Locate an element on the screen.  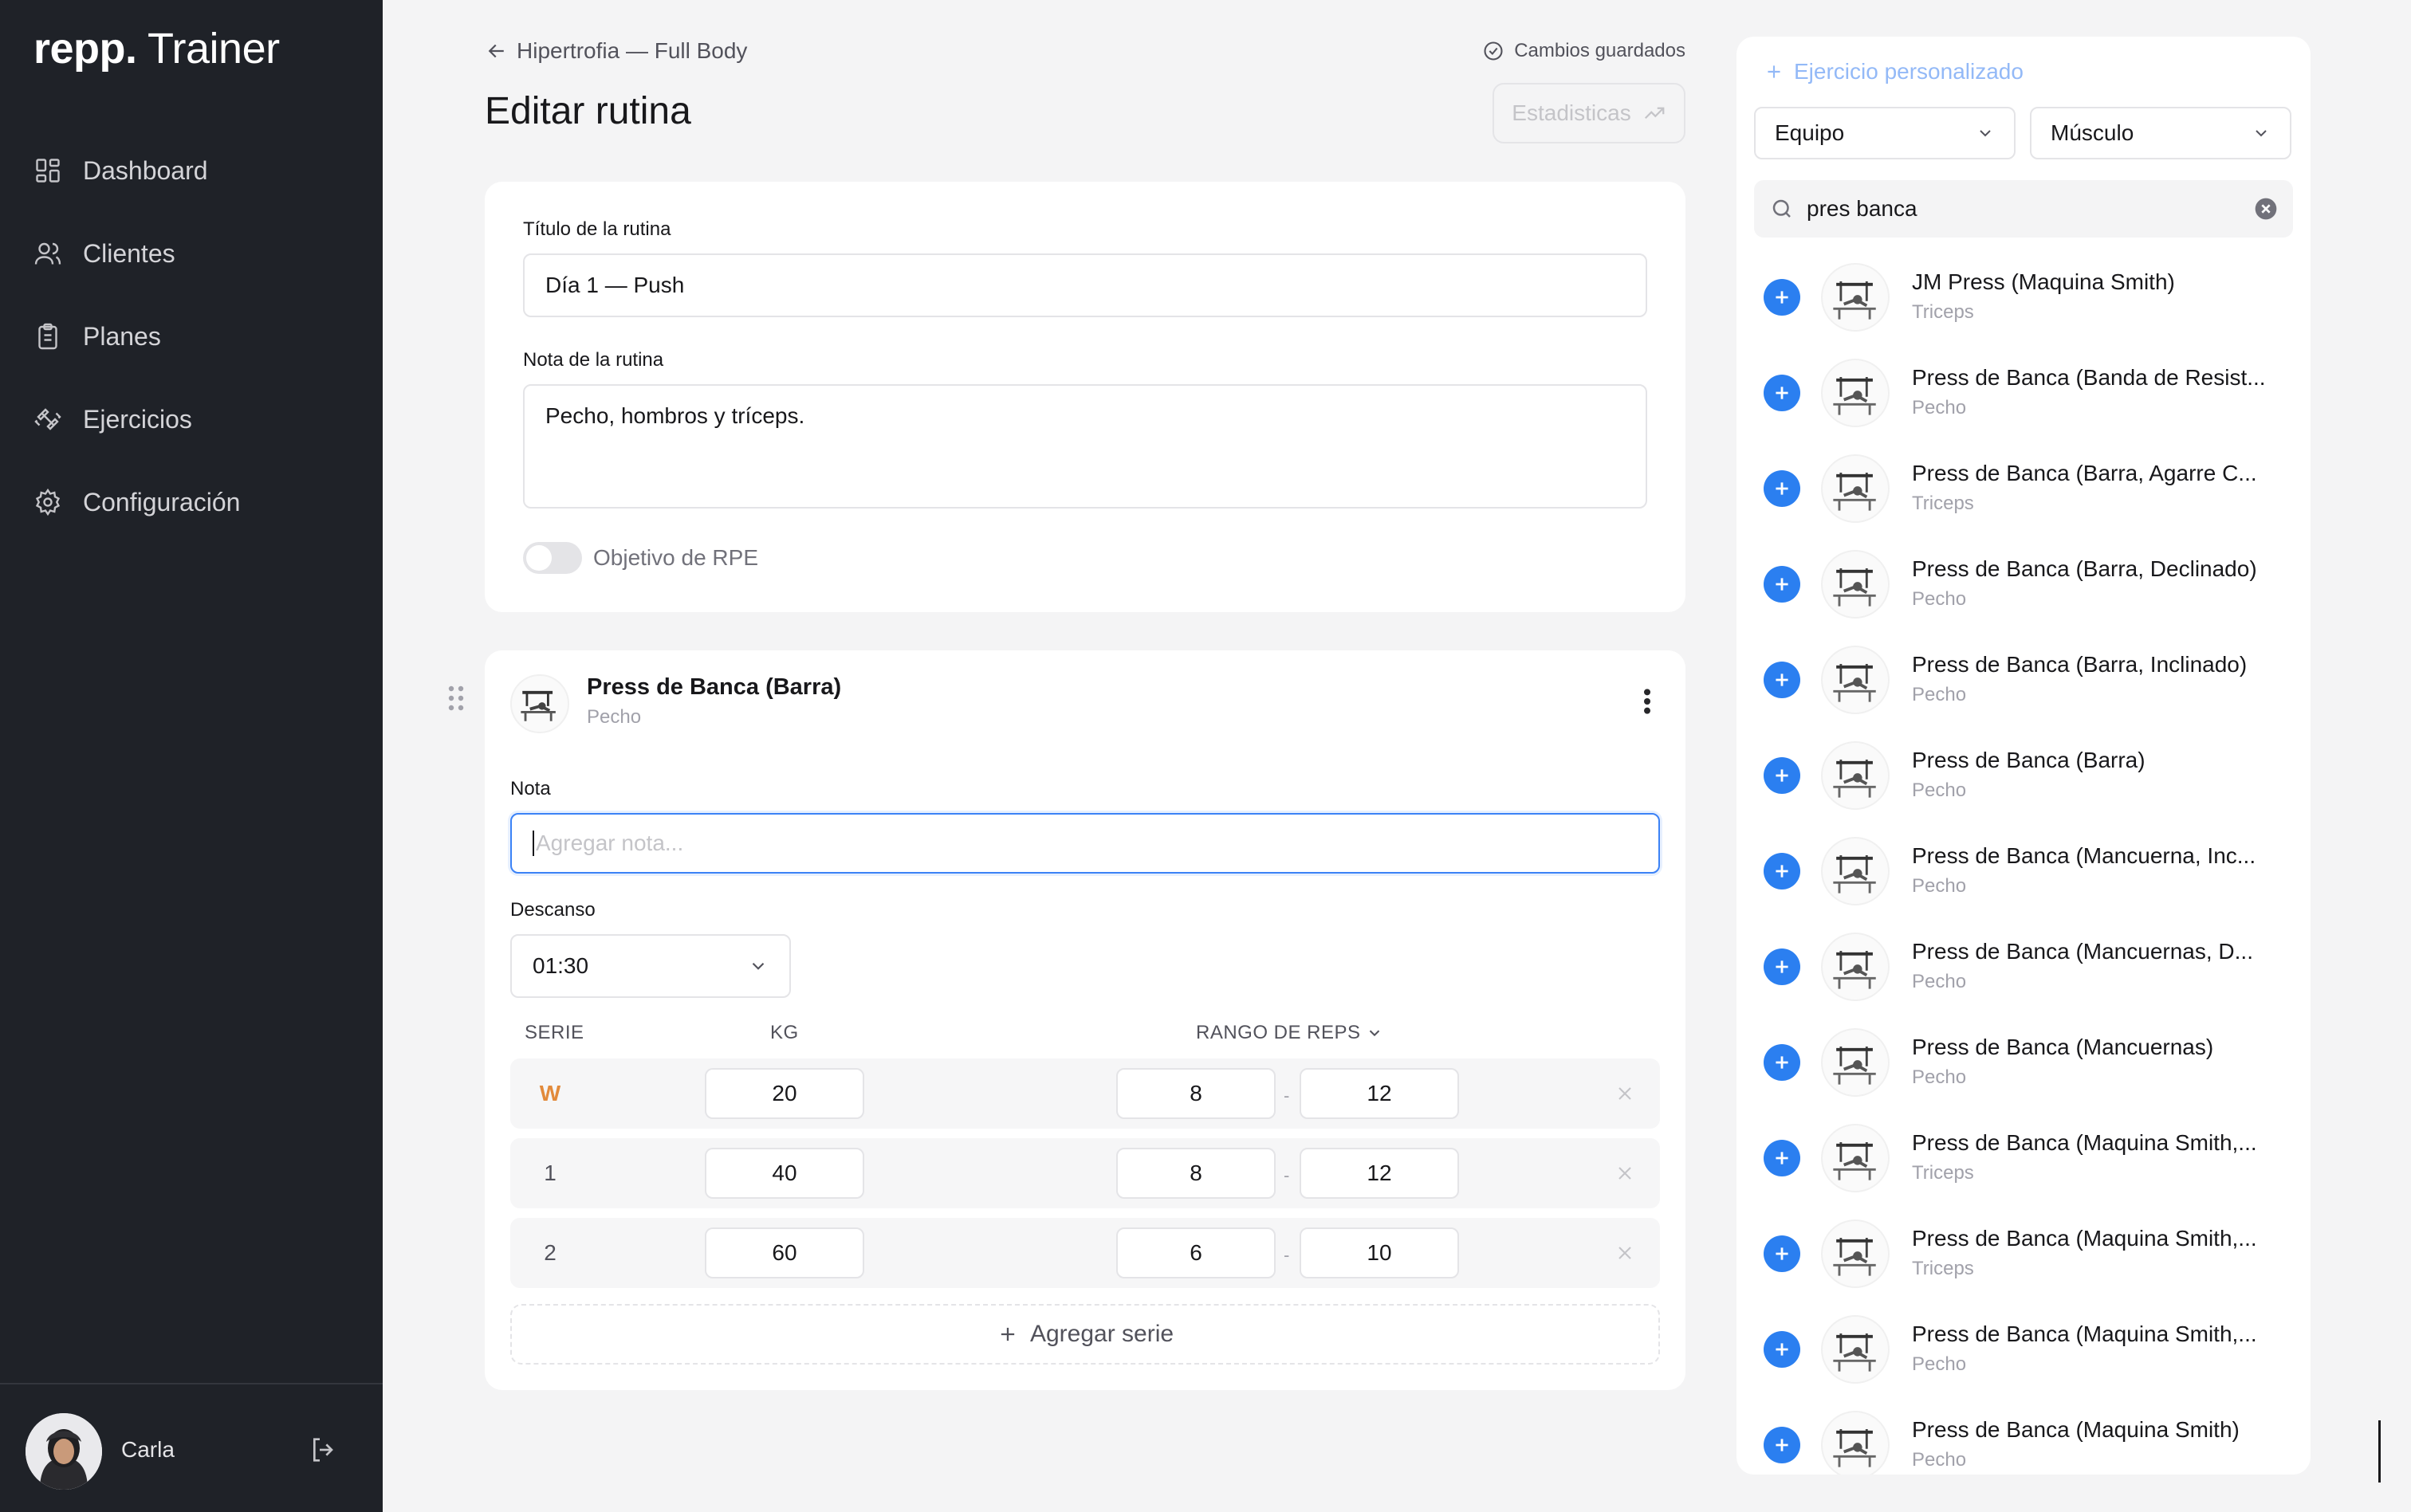
sidebar-item-dashboard: Dashboard is located at coordinates (191, 170).